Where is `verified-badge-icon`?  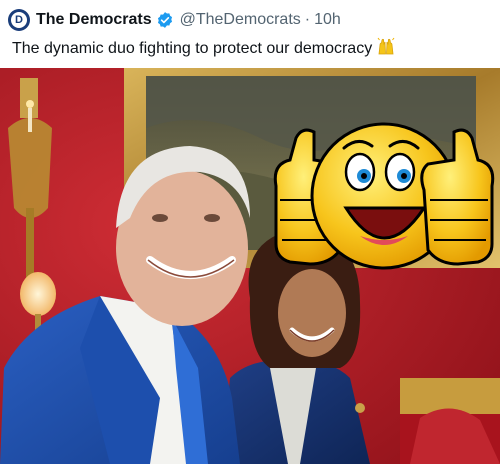
verified-badge-icon is located at coordinates (165, 20).